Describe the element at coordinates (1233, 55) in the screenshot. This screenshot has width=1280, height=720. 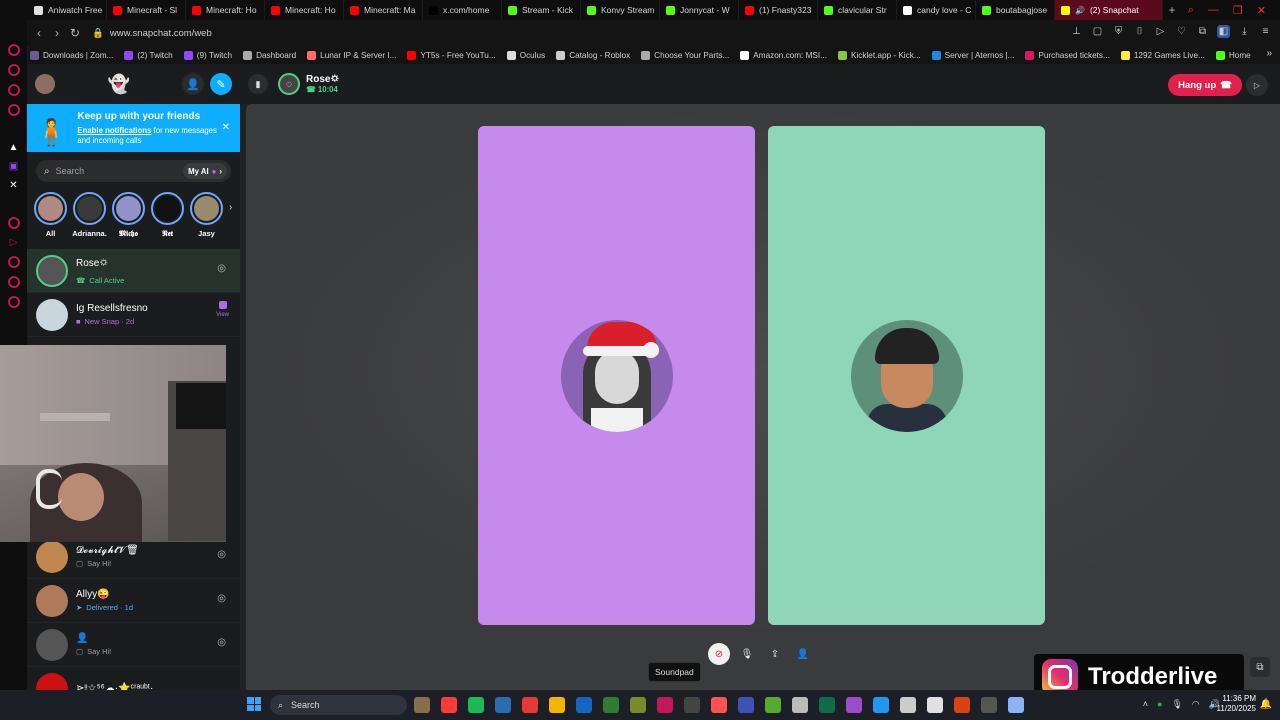
I see `bookmark-item: Home` at that location.